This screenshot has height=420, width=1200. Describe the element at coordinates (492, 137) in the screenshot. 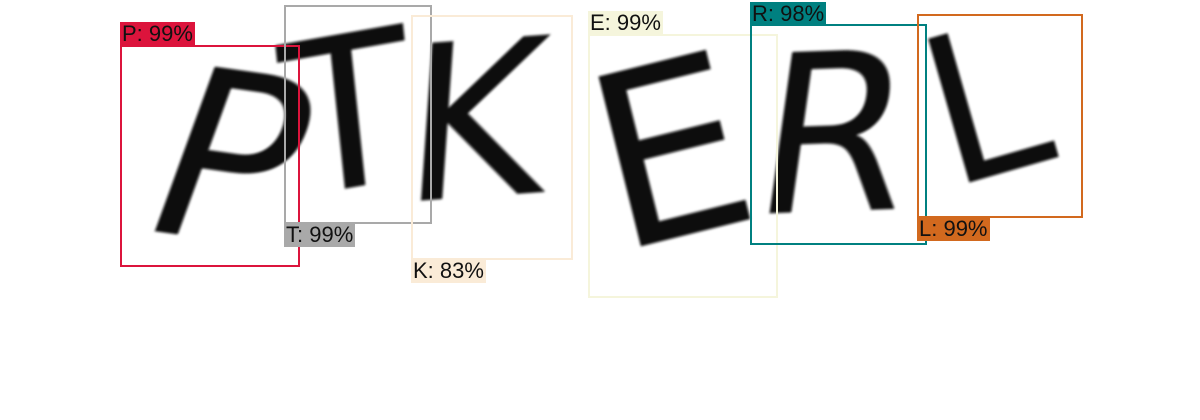

I see `detection-box-k` at that location.